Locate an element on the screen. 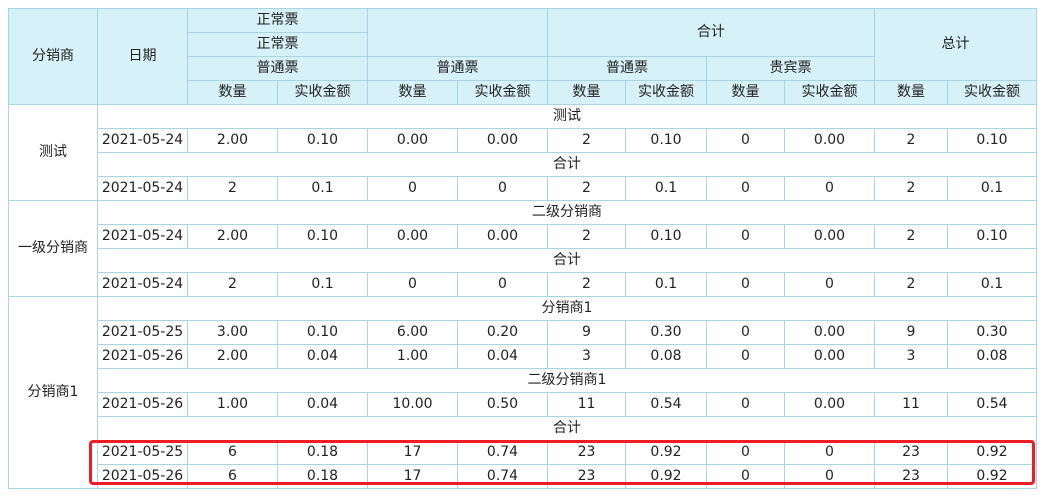 The height and width of the screenshot is (495, 1043). header-normal-ticket-sub: 正常票 is located at coordinates (277, 44).